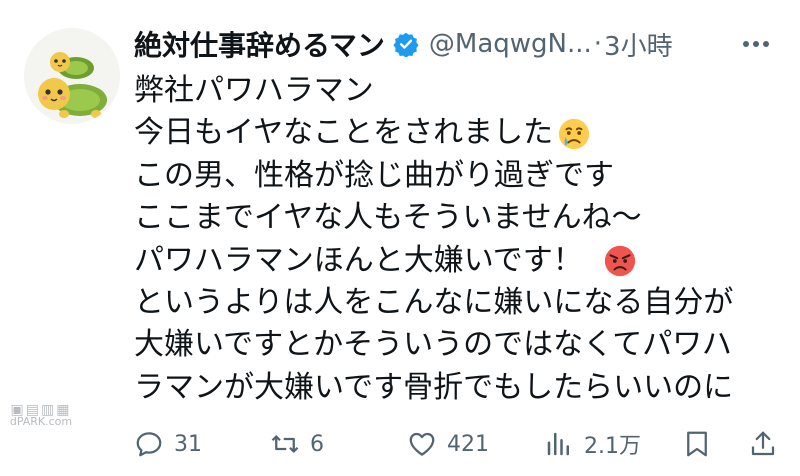  What do you see at coordinates (763, 443) in the screenshot?
I see `share-icon` at bounding box center [763, 443].